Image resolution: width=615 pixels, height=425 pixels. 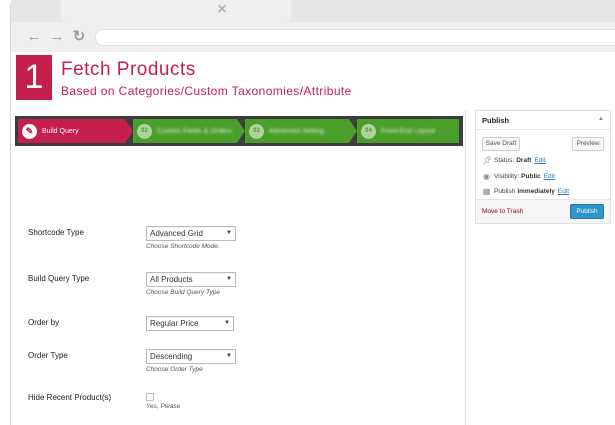 What do you see at coordinates (194, 131) in the screenshot?
I see `step-label: Custom Fields & Orders` at bounding box center [194, 131].